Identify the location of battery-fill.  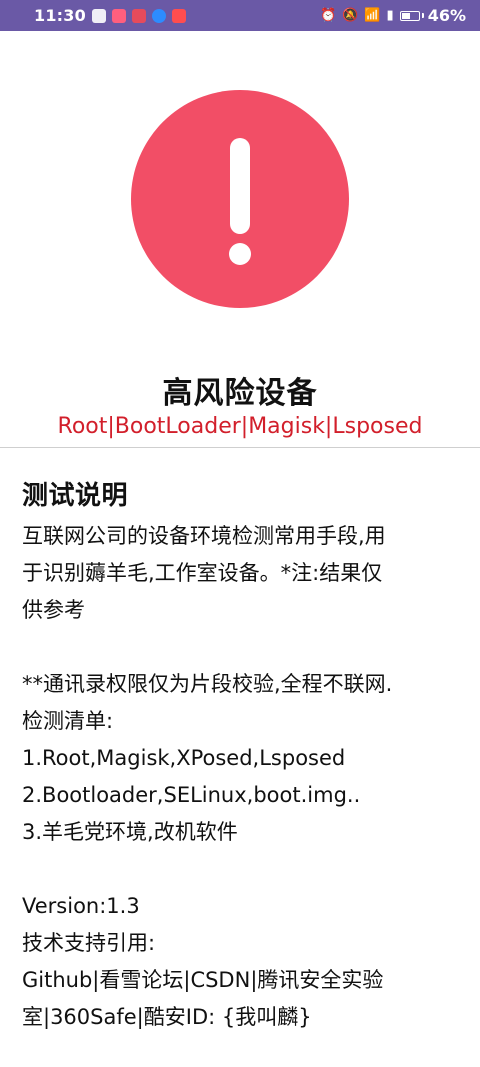
(405, 15).